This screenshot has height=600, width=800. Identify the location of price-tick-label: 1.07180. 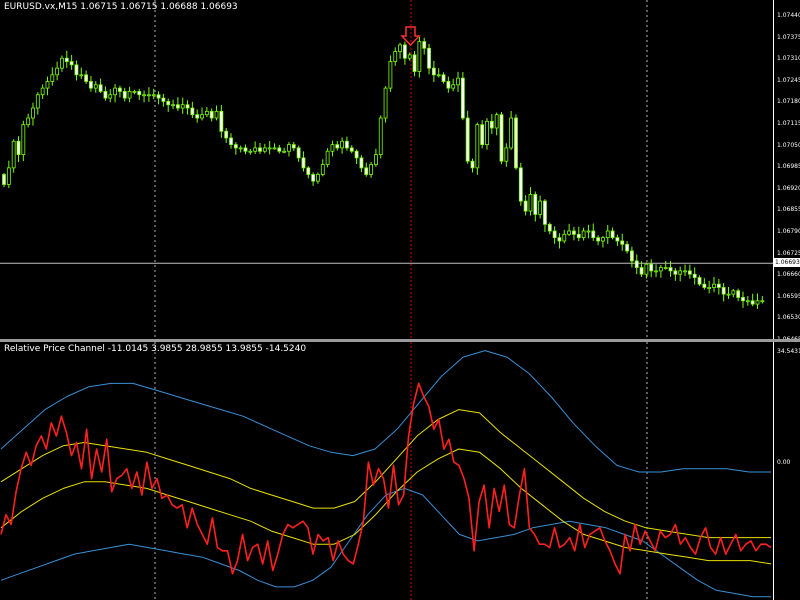
(788, 102).